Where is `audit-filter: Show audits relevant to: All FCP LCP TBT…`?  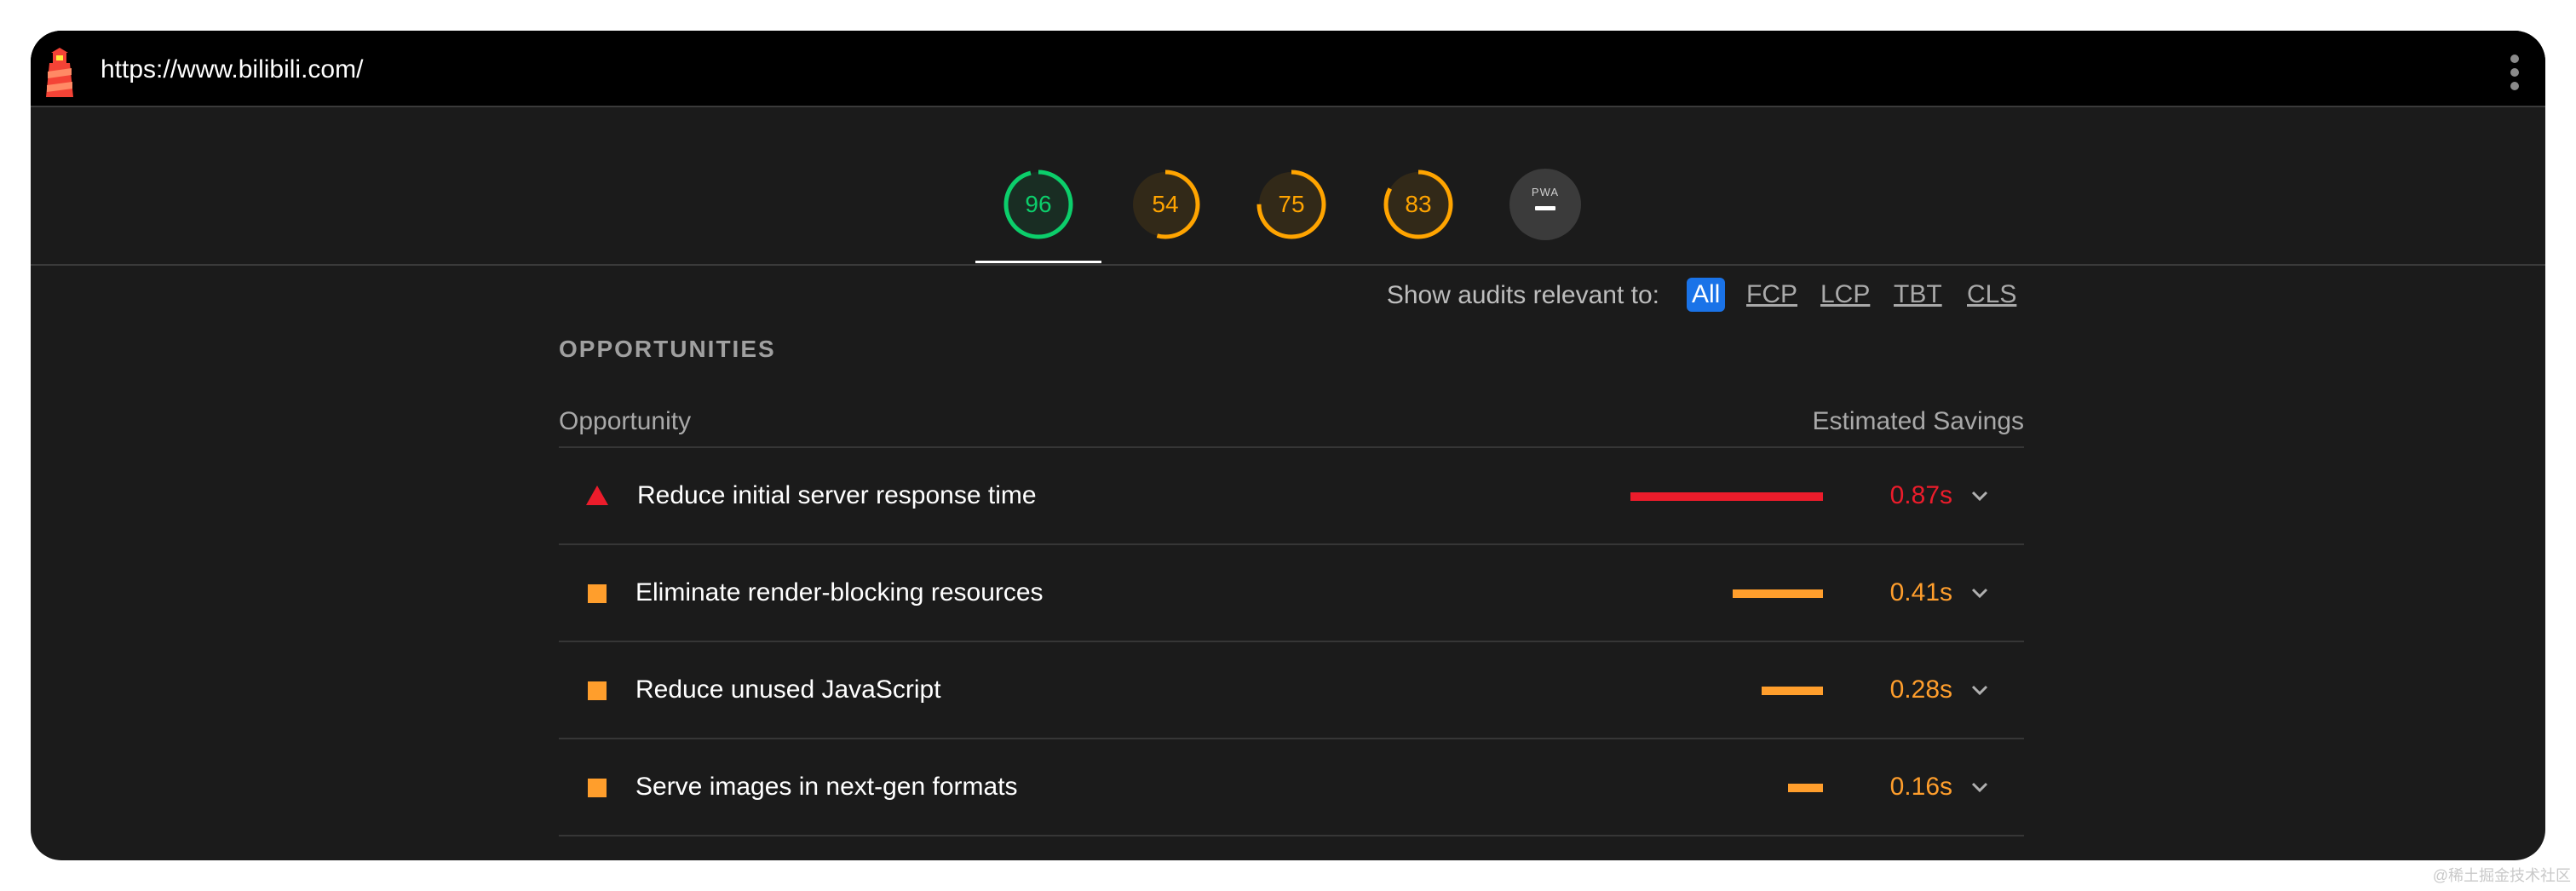 audit-filter: Show audits relevant to: All FCP LCP TBT… is located at coordinates (1288, 293).